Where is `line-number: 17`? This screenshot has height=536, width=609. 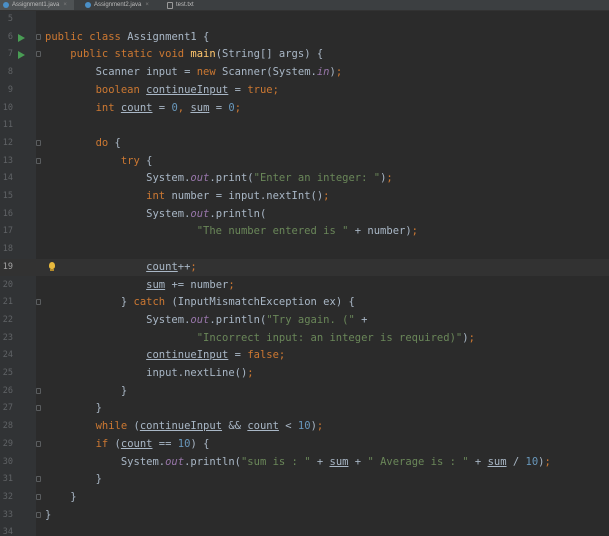 line-number: 17 is located at coordinates (7, 231).